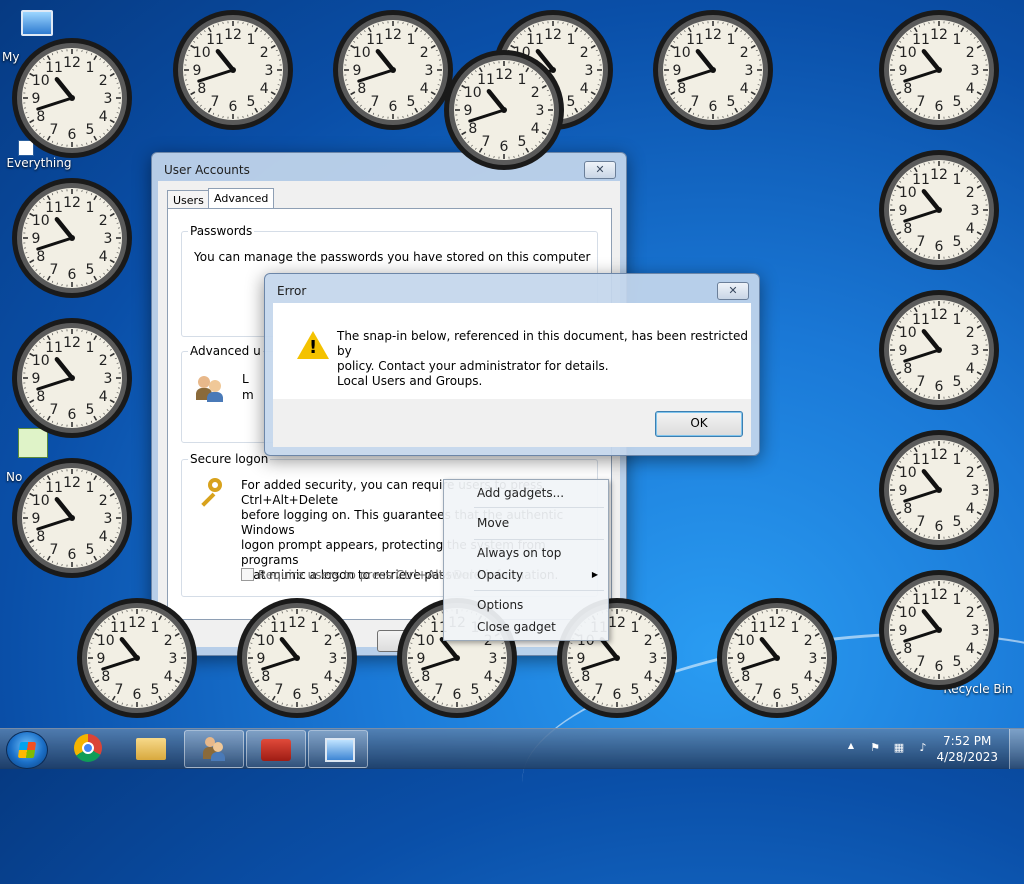 The height and width of the screenshot is (884, 1024). I want to click on toolbox-icon, so click(276, 750).